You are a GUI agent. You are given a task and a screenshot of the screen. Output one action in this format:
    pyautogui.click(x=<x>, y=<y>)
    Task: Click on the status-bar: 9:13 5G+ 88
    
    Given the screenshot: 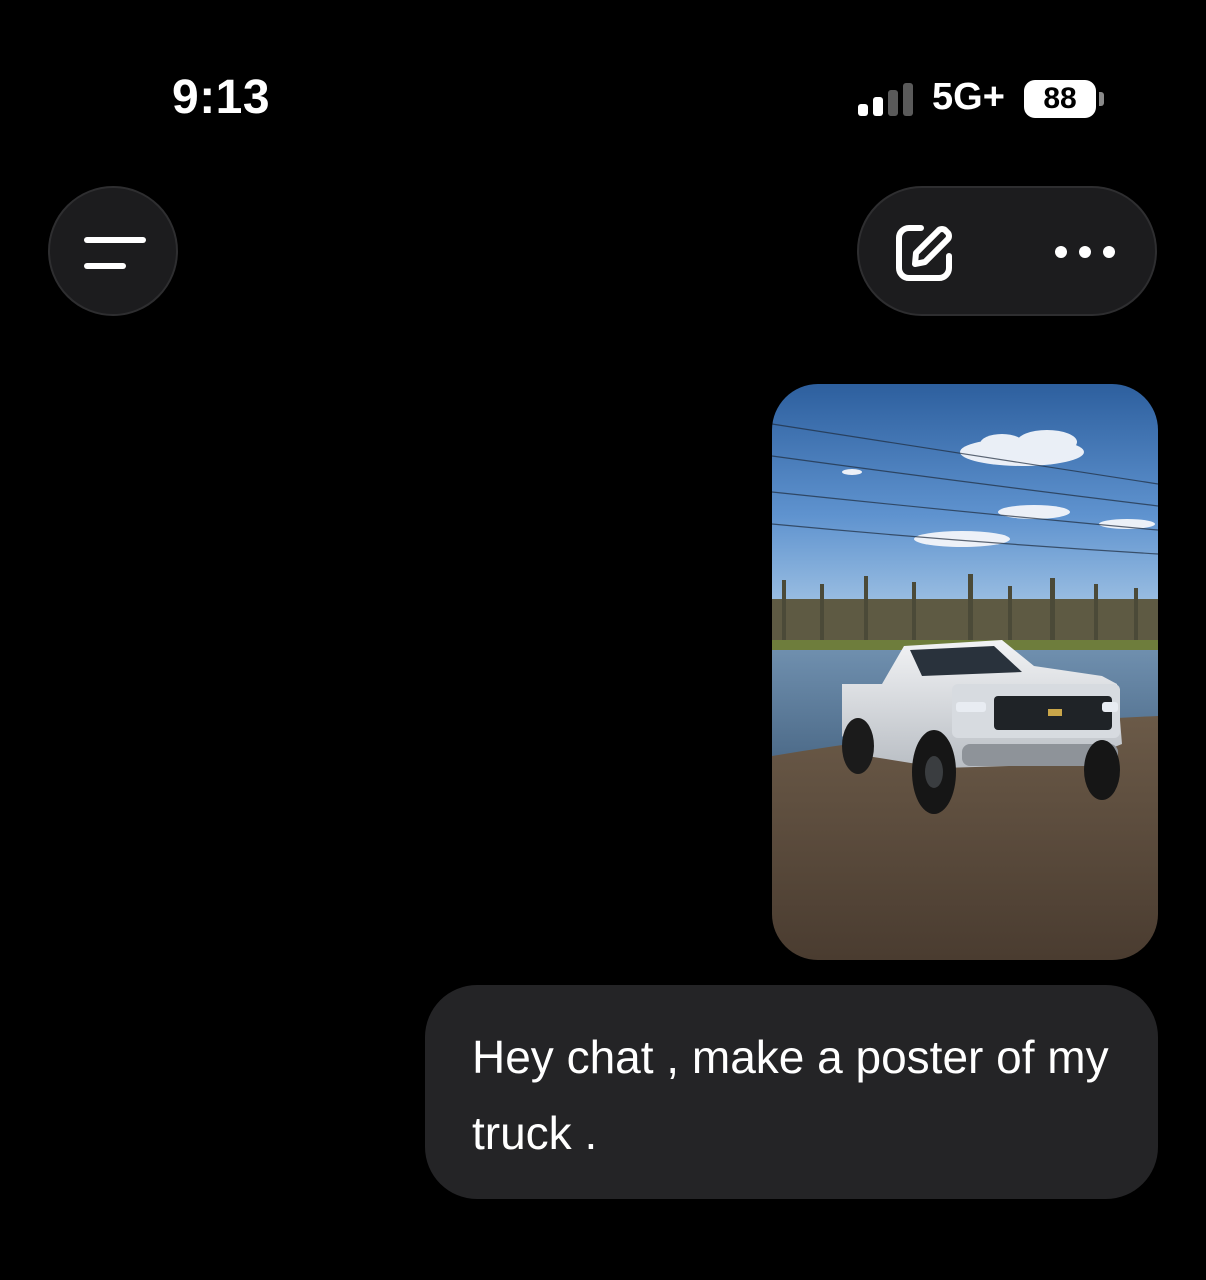 What is the action you would take?
    pyautogui.click(x=603, y=95)
    